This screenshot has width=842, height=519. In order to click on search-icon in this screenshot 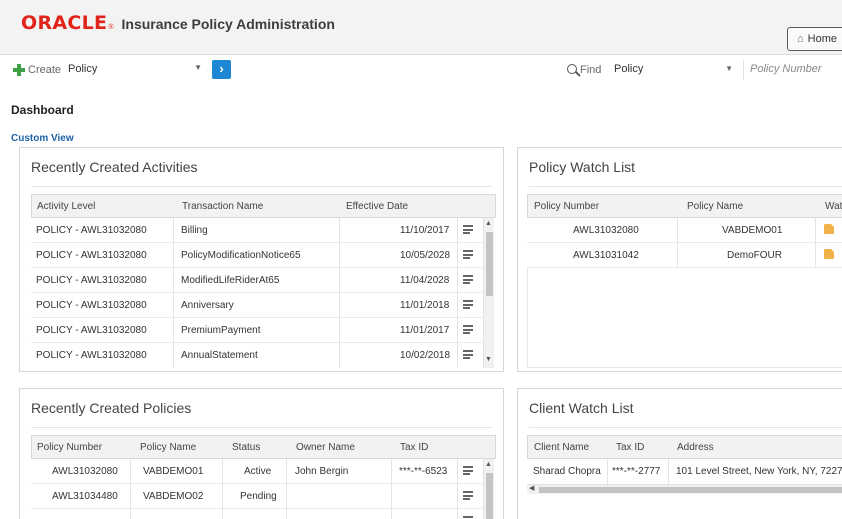, I will do `click(572, 69)`.